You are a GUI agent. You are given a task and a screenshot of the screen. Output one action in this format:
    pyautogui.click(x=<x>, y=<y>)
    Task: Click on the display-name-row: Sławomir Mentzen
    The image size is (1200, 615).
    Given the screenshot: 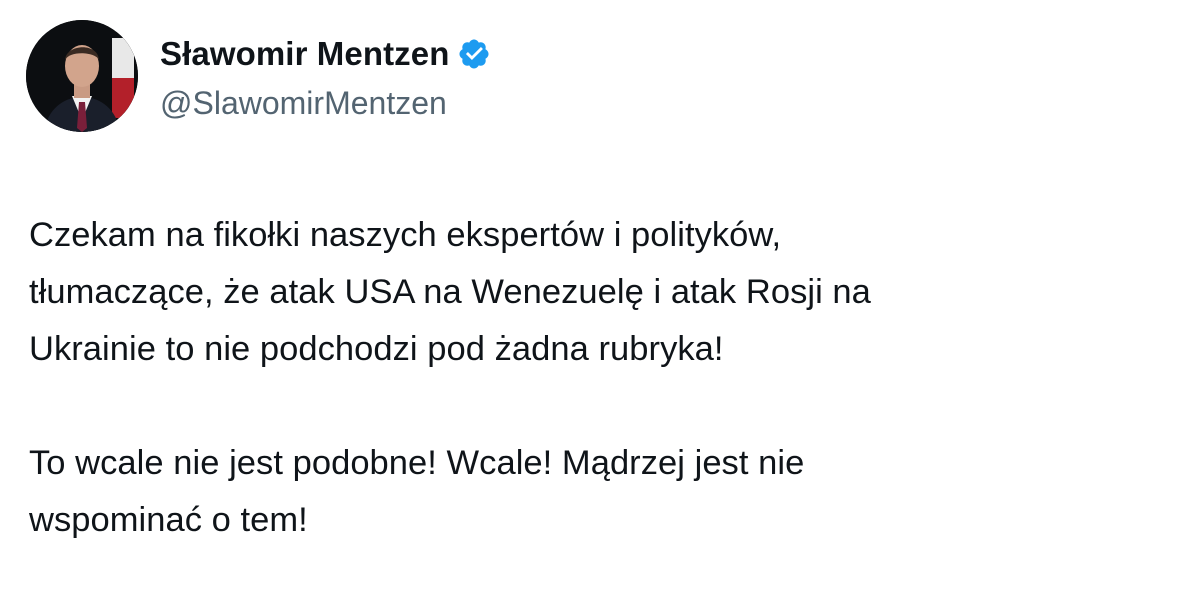 What is the action you would take?
    pyautogui.click(x=325, y=54)
    